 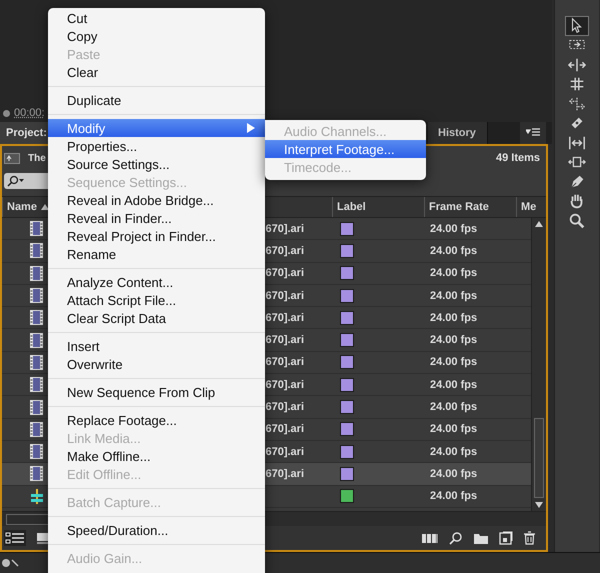 What do you see at coordinates (539, 458) in the screenshot?
I see `scrollbar-thumb` at bounding box center [539, 458].